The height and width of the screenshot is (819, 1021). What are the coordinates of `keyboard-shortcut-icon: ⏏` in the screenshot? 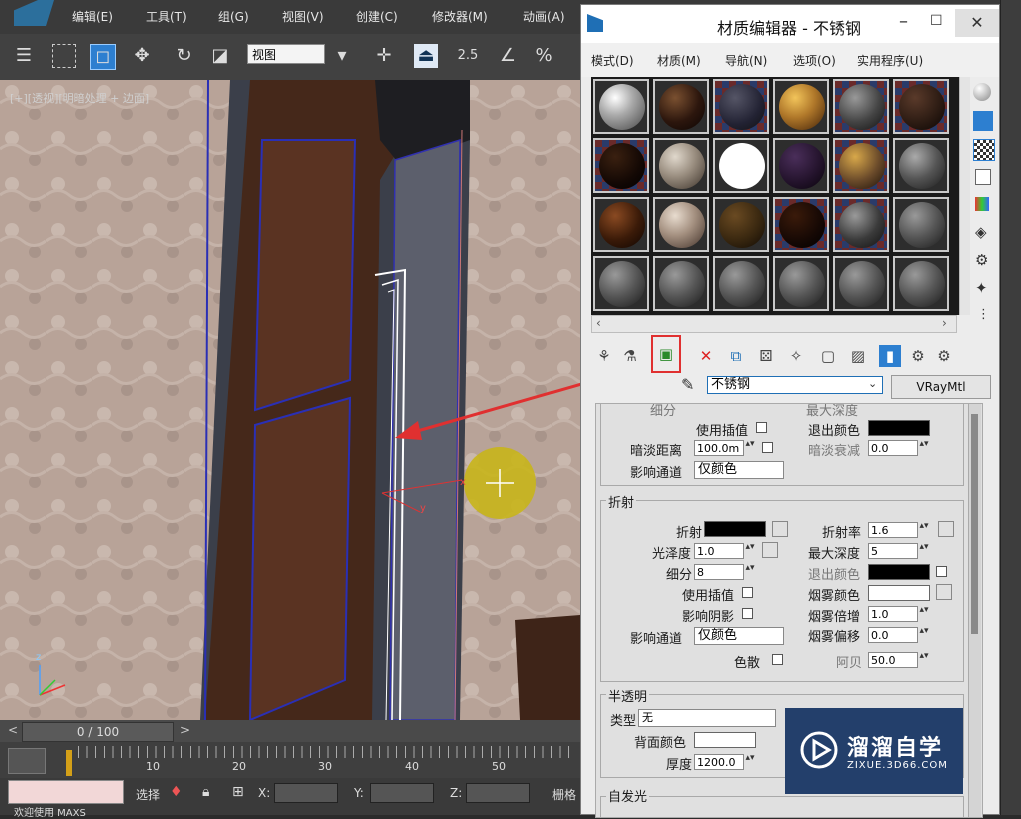 It's located at (426, 56).